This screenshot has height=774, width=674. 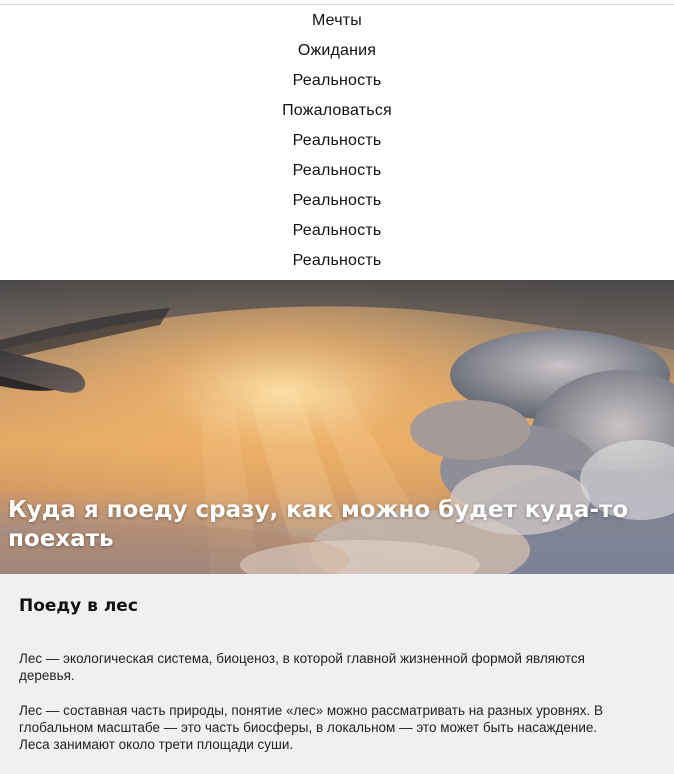 What do you see at coordinates (78, 606) in the screenshot?
I see `article-title: Поеду в лес` at bounding box center [78, 606].